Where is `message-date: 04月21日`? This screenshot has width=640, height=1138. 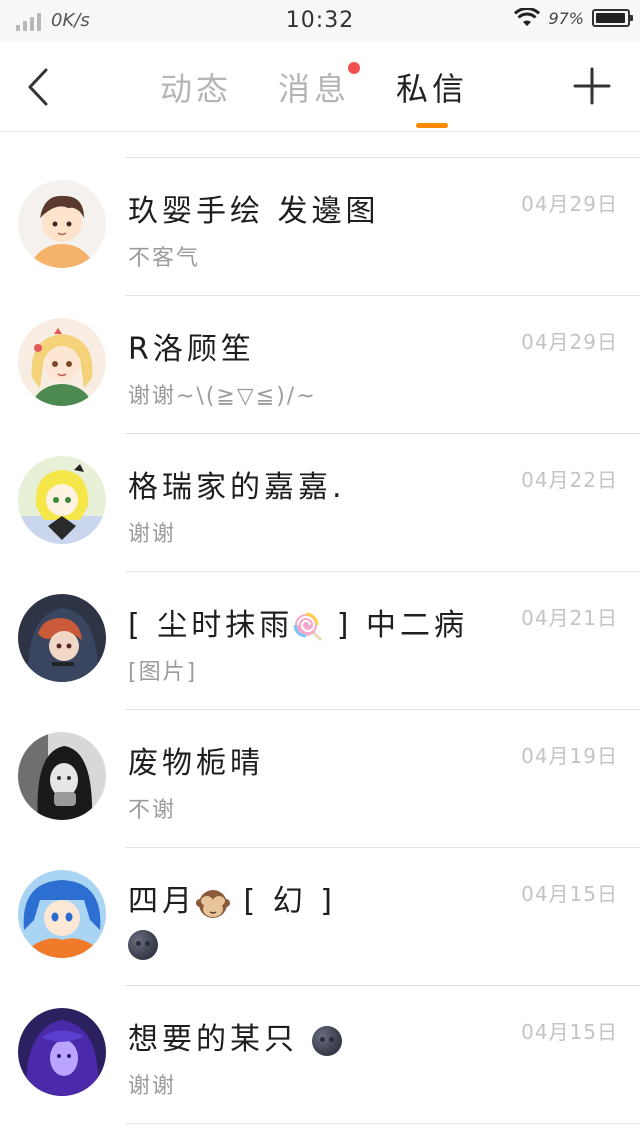 message-date: 04月21日 is located at coordinates (569, 618).